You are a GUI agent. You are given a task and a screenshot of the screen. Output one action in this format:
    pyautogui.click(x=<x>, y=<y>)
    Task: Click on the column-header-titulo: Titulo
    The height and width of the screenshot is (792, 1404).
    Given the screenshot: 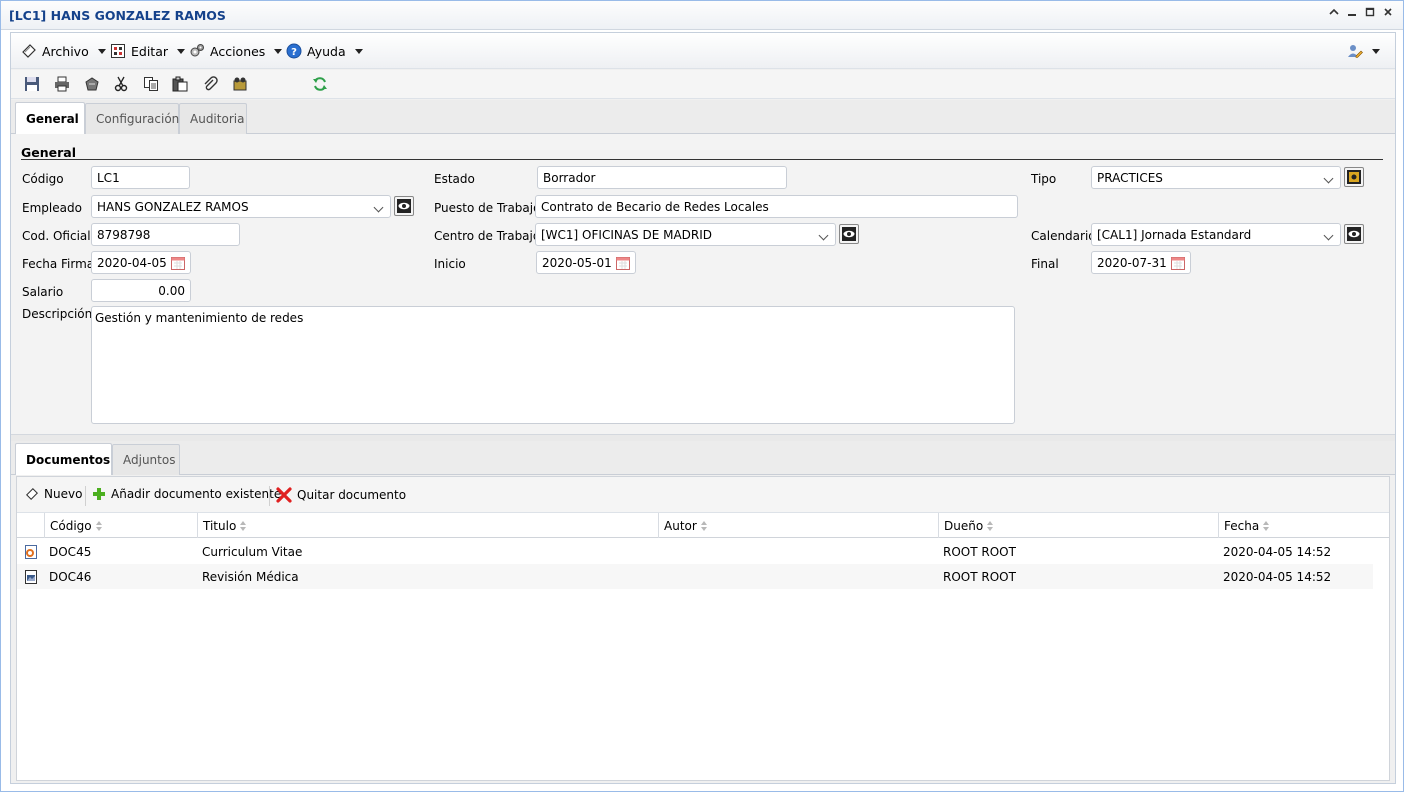 What is the action you would take?
    pyautogui.click(x=427, y=525)
    